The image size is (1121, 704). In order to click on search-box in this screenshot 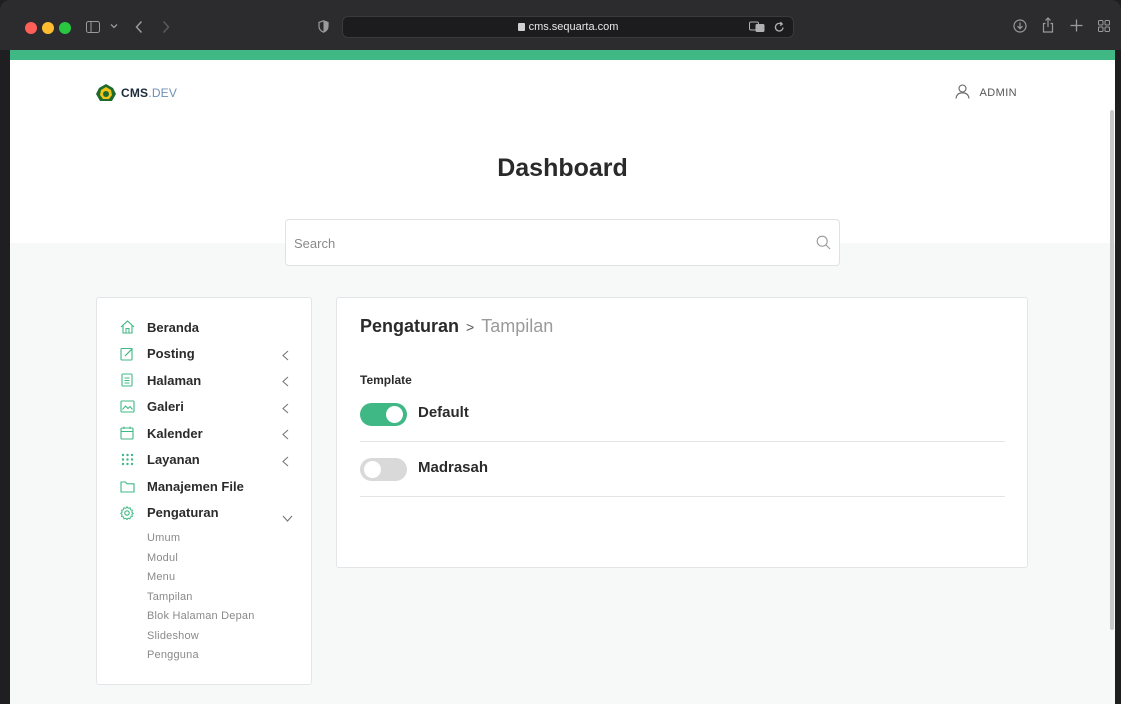, I will do `click(562, 242)`.